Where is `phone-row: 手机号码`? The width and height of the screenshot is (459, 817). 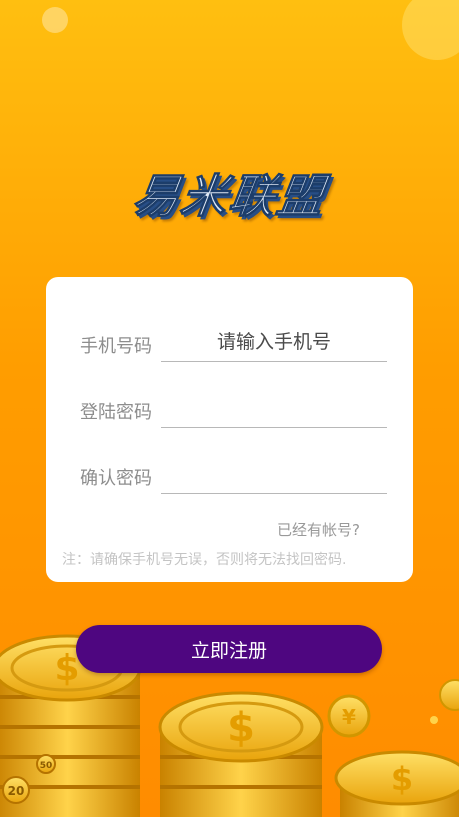 phone-row: 手机号码 is located at coordinates (229, 342).